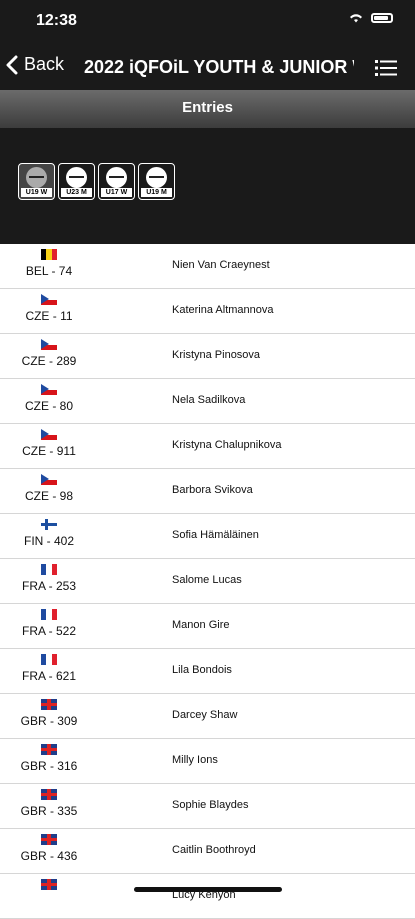  What do you see at coordinates (221, 265) in the screenshot?
I see `sailor-name: Nien Van Craeynest` at bounding box center [221, 265].